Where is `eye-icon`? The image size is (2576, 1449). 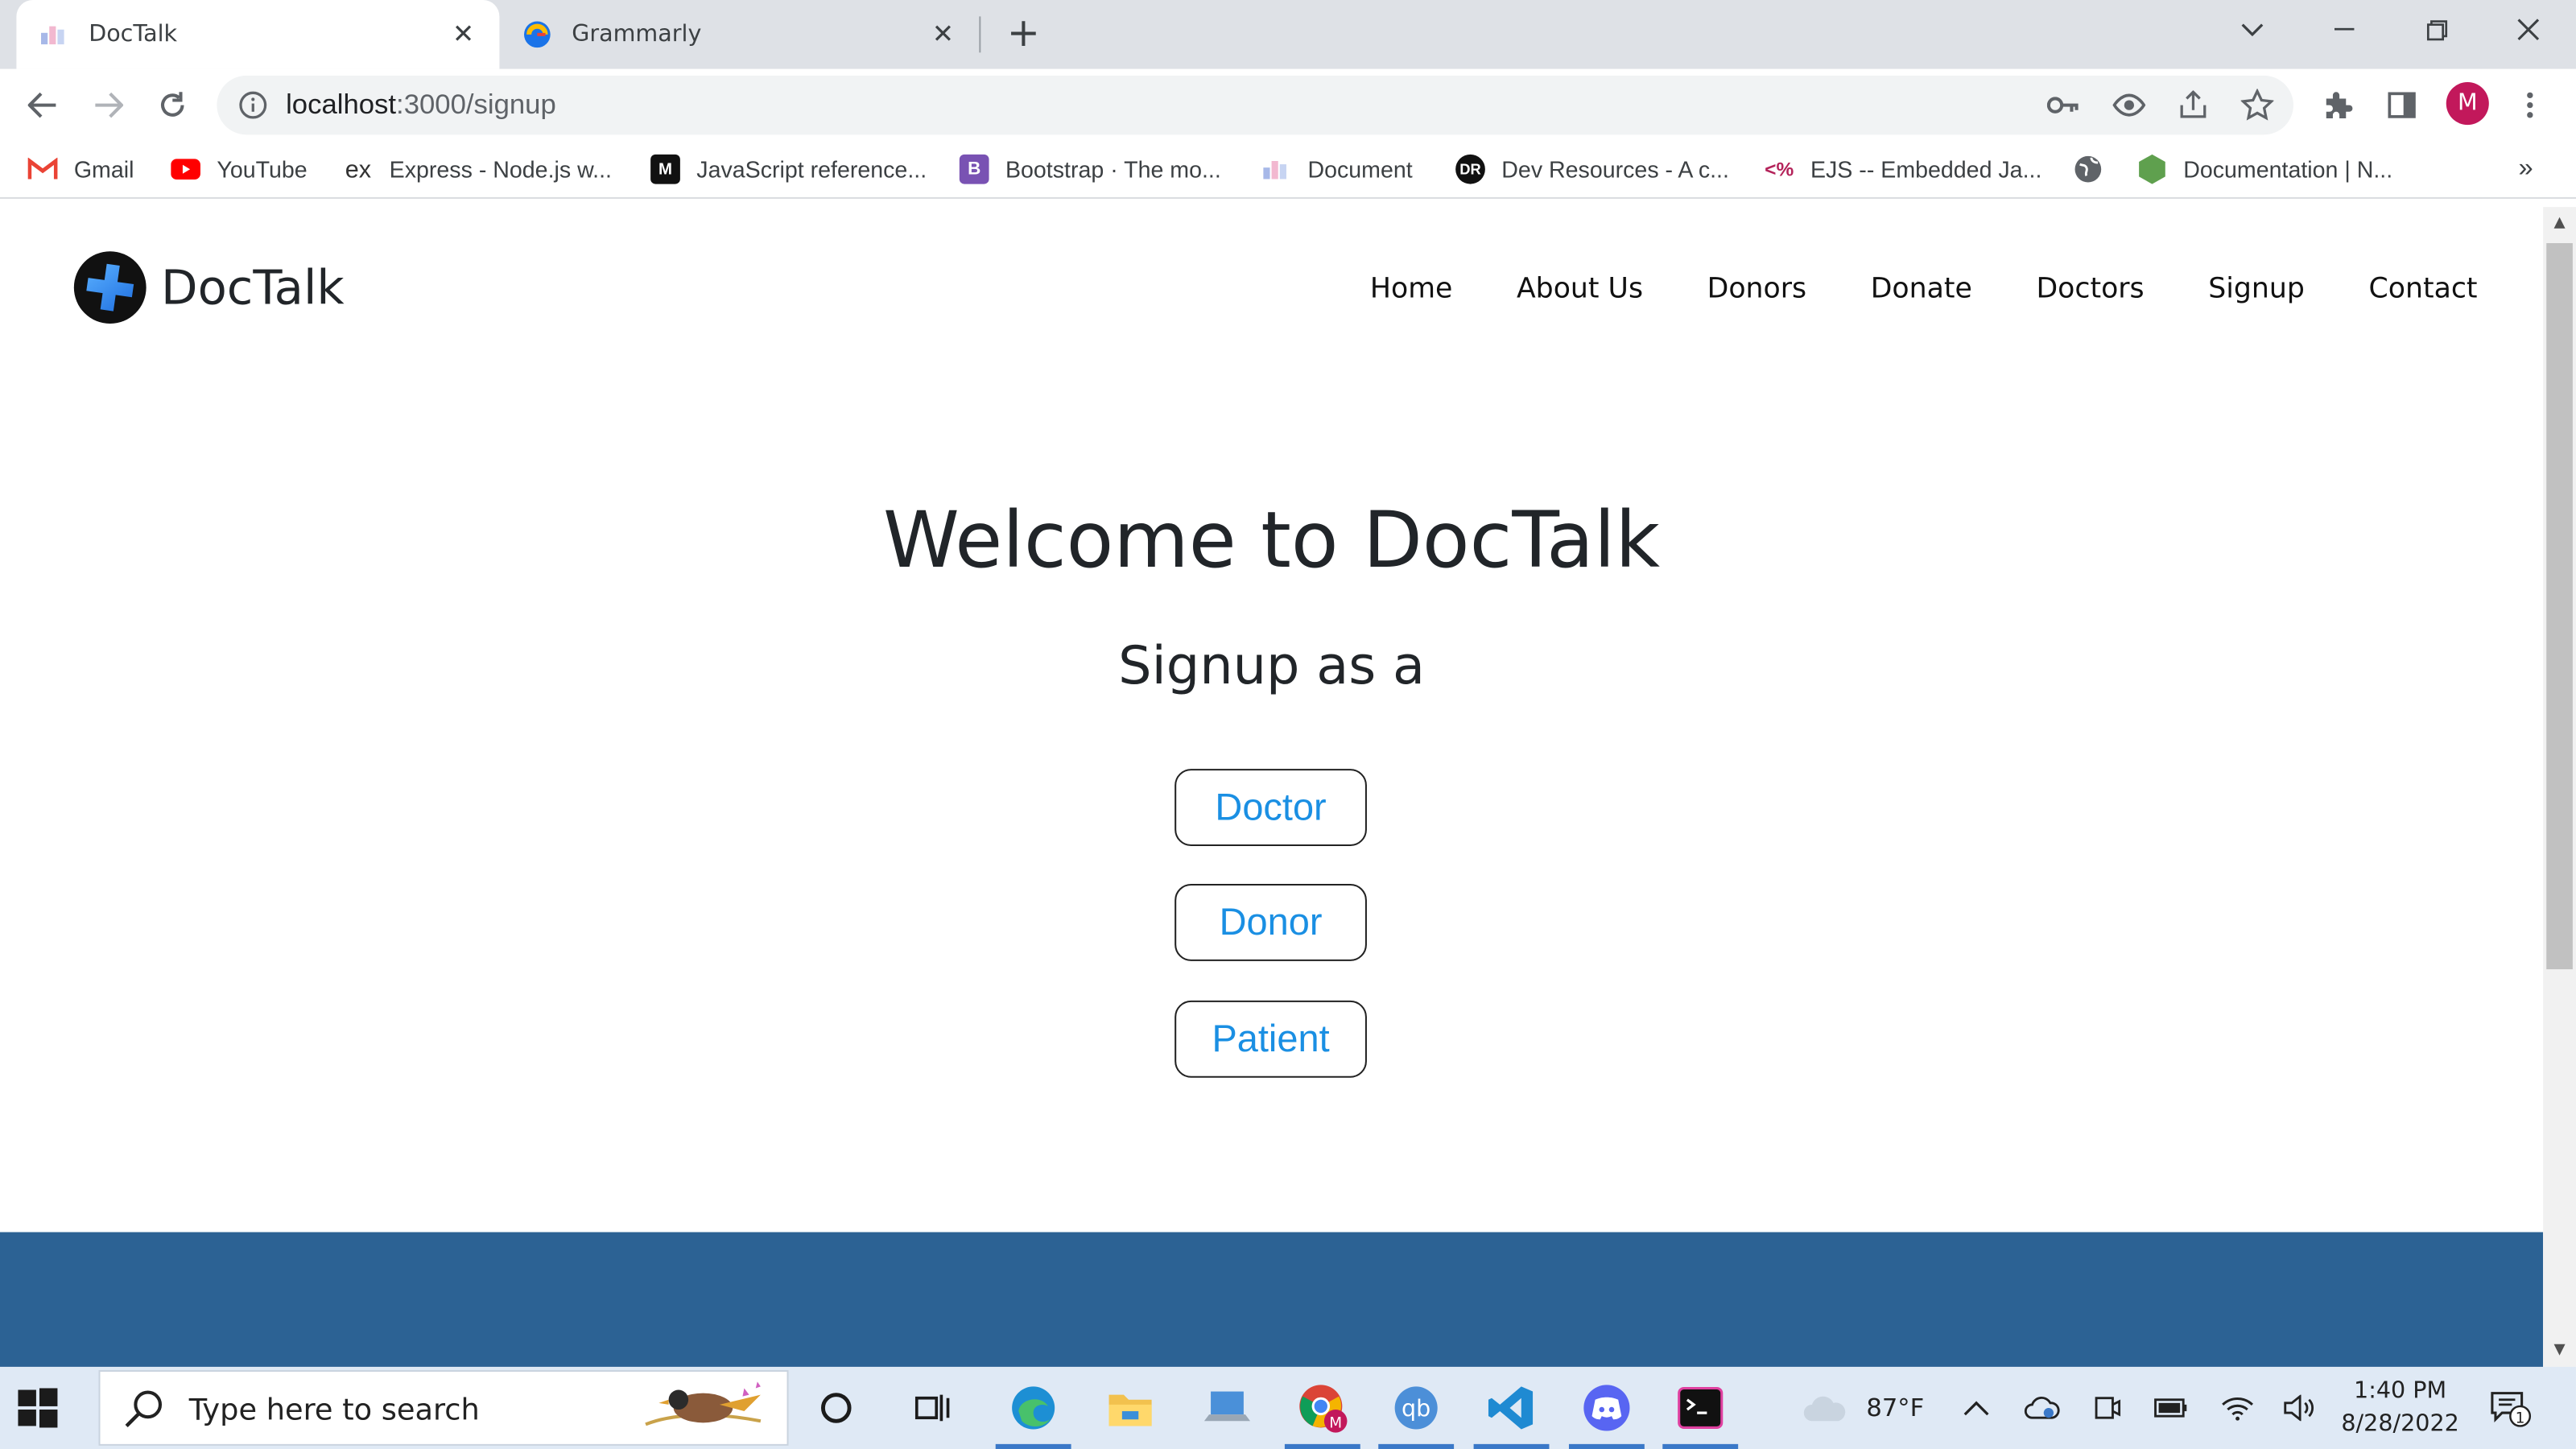 eye-icon is located at coordinates (2129, 106).